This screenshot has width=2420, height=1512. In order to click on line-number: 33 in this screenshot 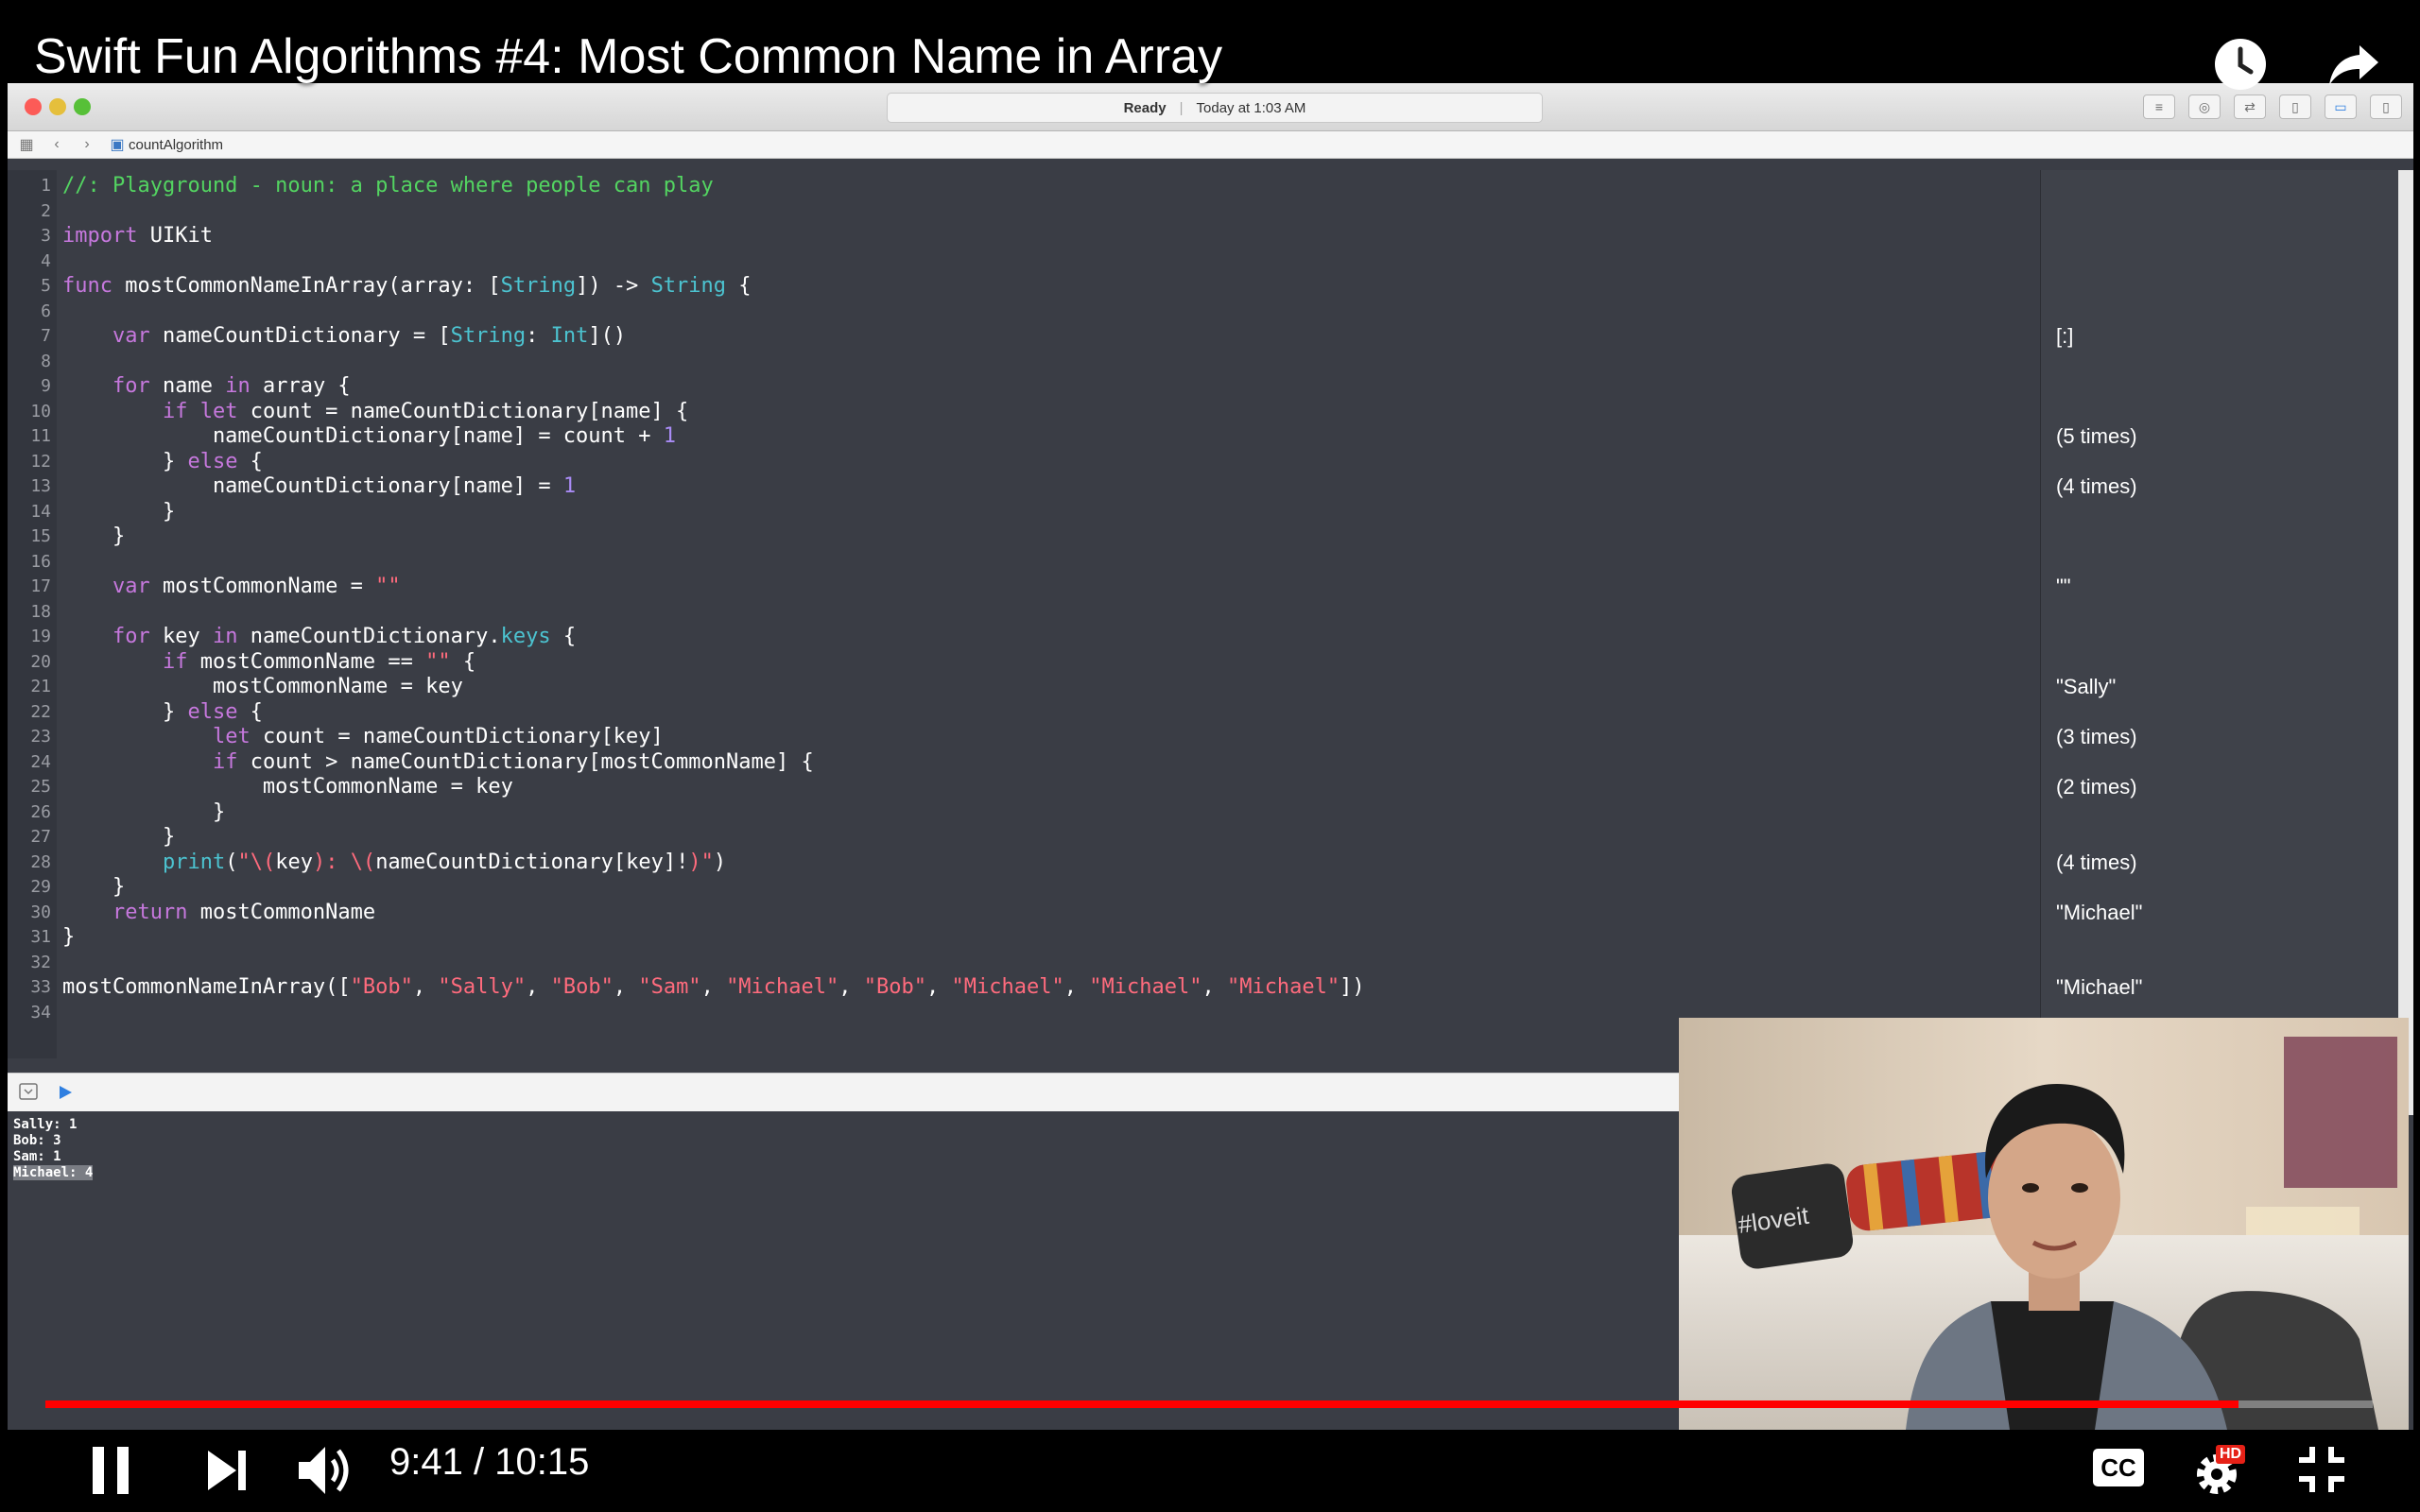, I will do `click(40, 987)`.